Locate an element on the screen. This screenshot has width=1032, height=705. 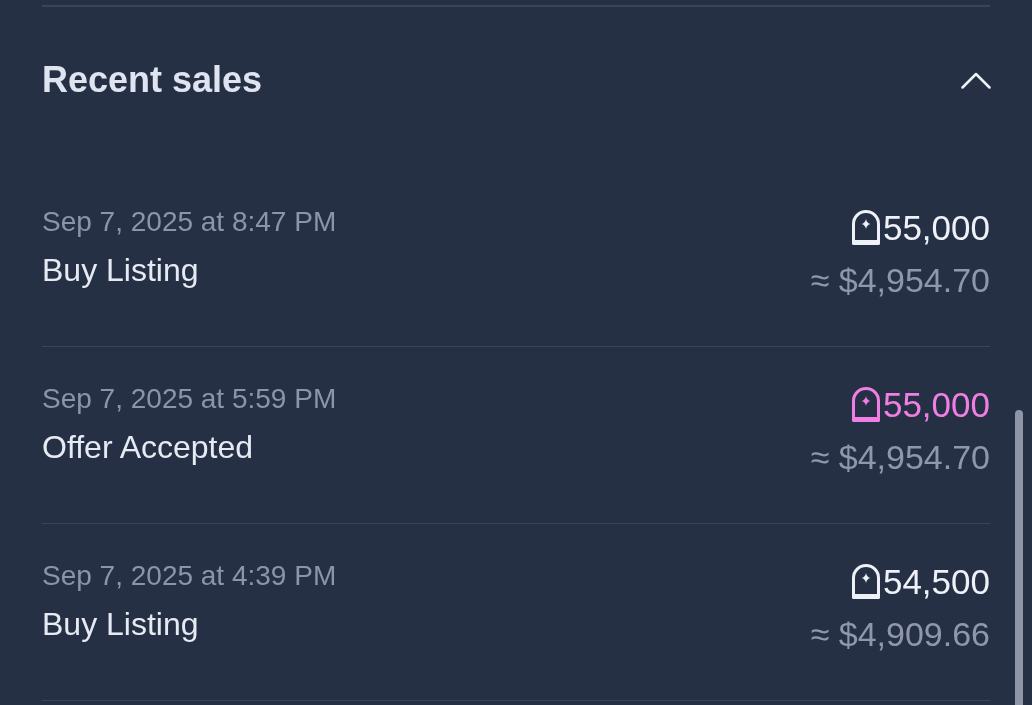
sale-date: Sep 7, 2025 at 8:47 PM is located at coordinates (189, 222).